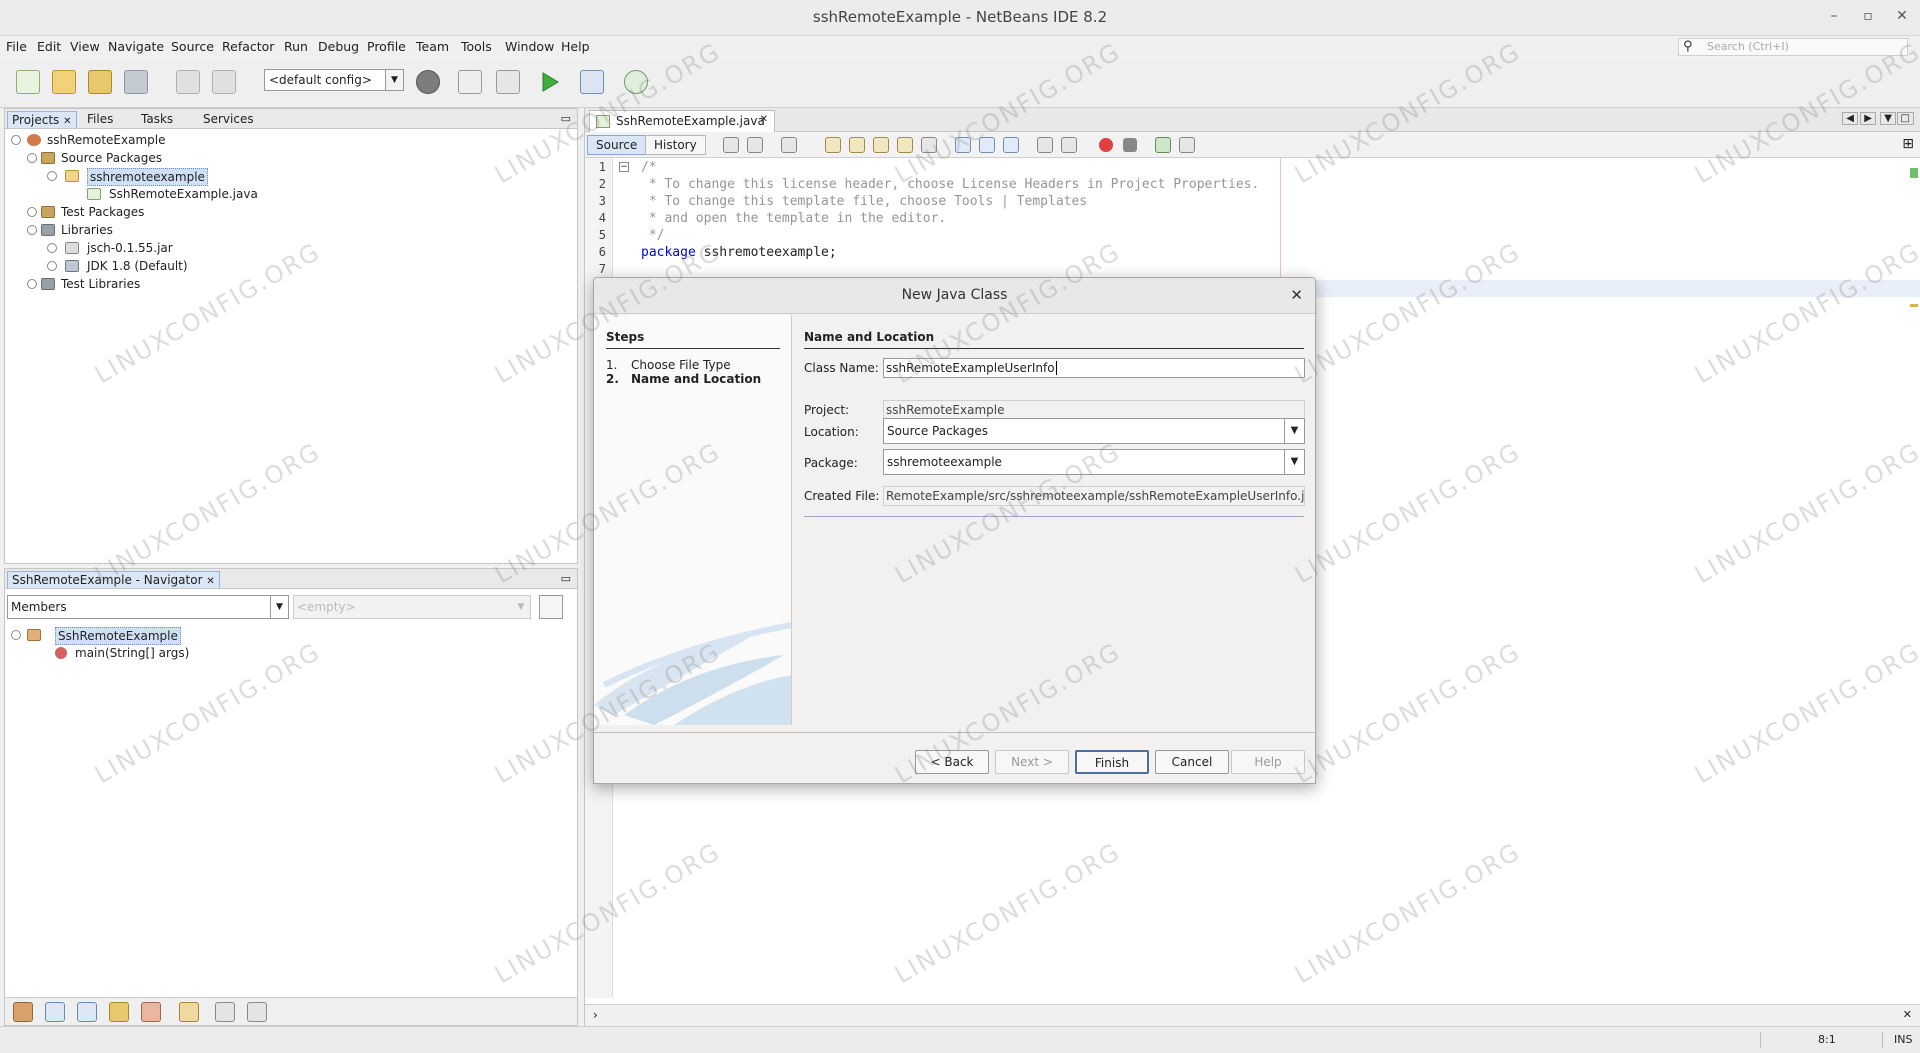  I want to click on run-icon, so click(550, 82).